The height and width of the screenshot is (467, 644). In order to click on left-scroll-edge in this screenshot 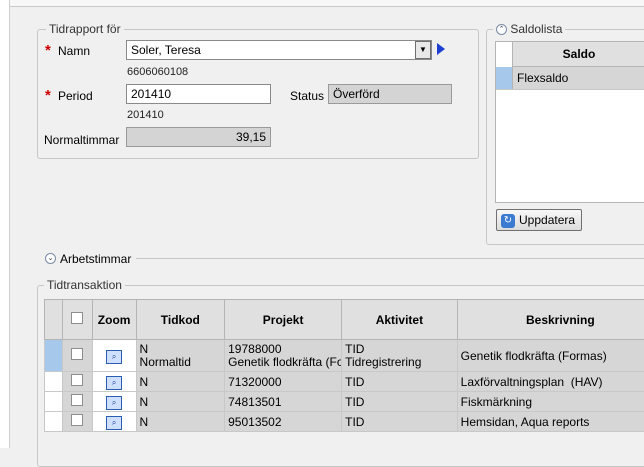, I will do `click(5, 224)`.